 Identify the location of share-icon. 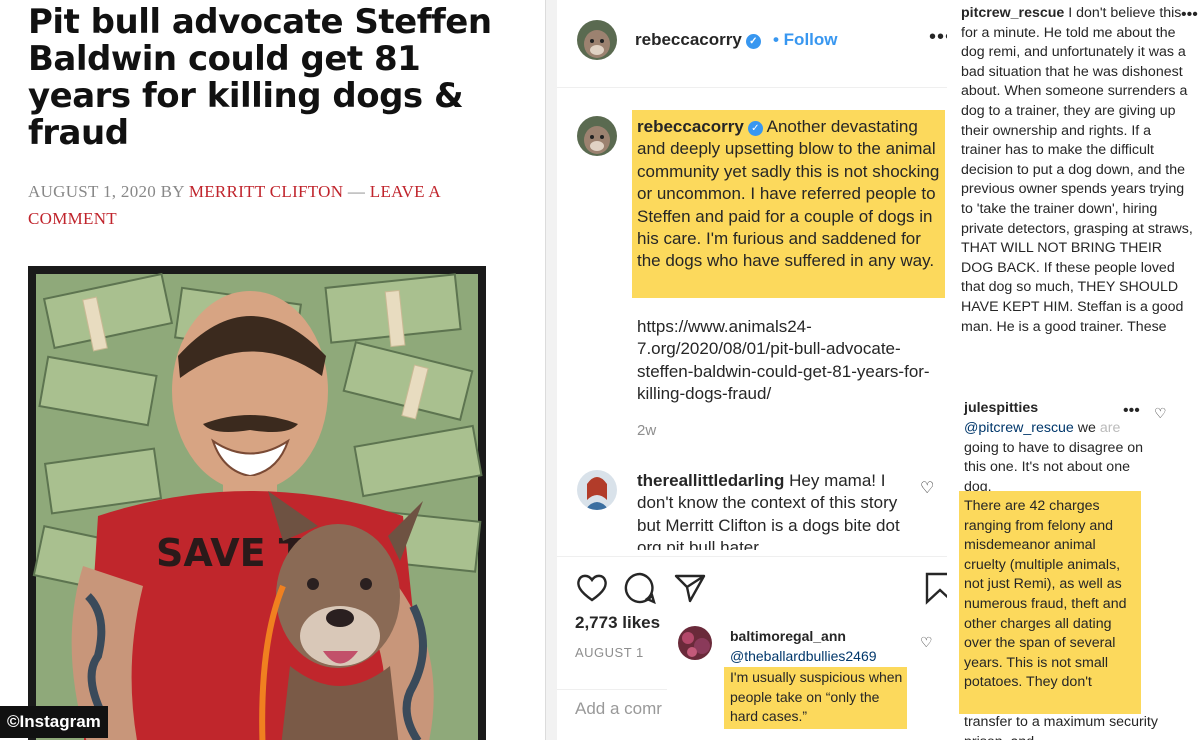
(690, 588).